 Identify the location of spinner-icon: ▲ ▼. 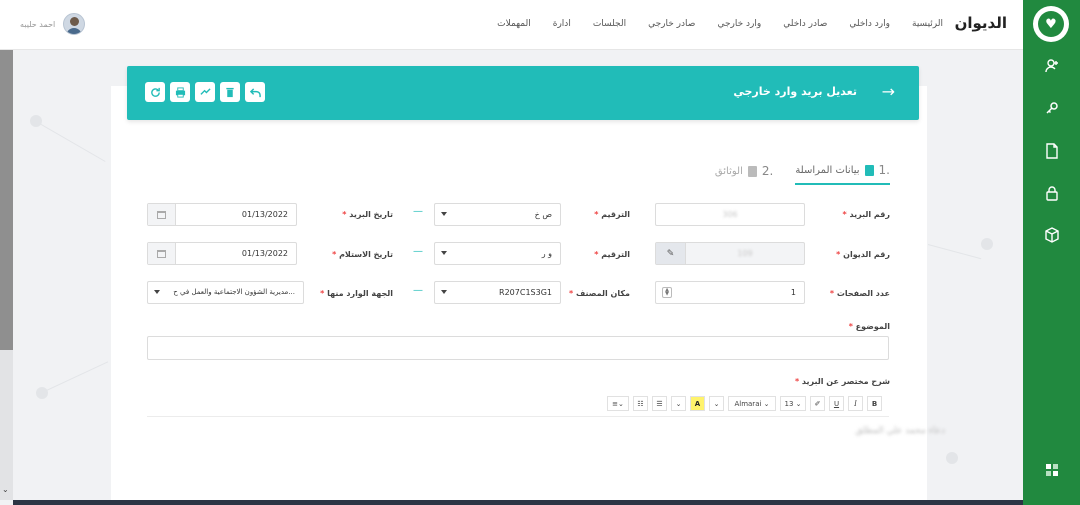
(667, 292).